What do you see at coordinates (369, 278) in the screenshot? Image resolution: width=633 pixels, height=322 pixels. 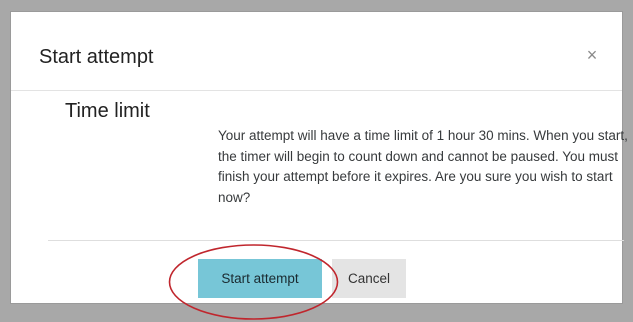 I see `cancel-button: Cancel` at bounding box center [369, 278].